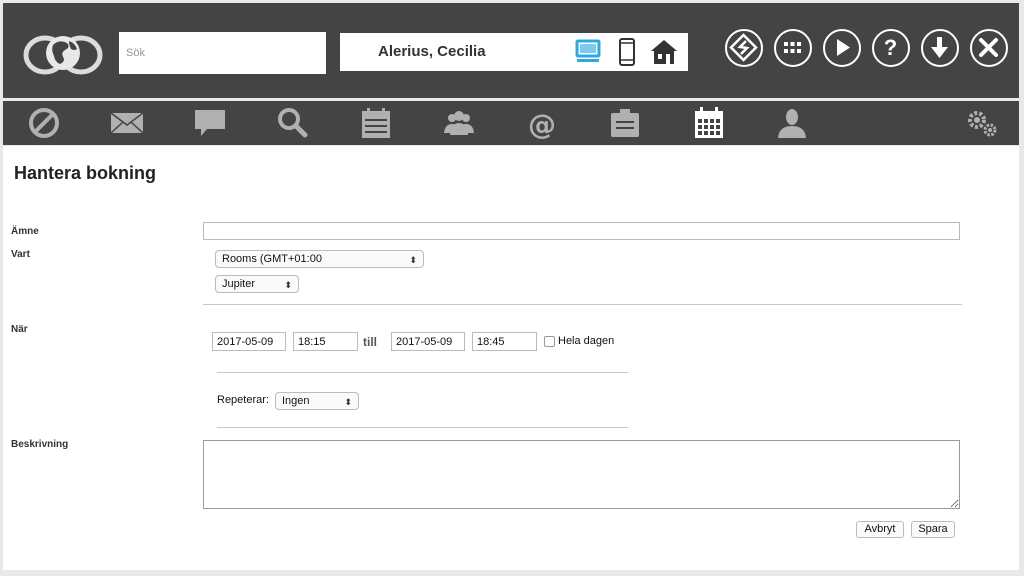 This screenshot has height=576, width=1024. What do you see at coordinates (581, 474) in the screenshot?
I see `description-textarea` at bounding box center [581, 474].